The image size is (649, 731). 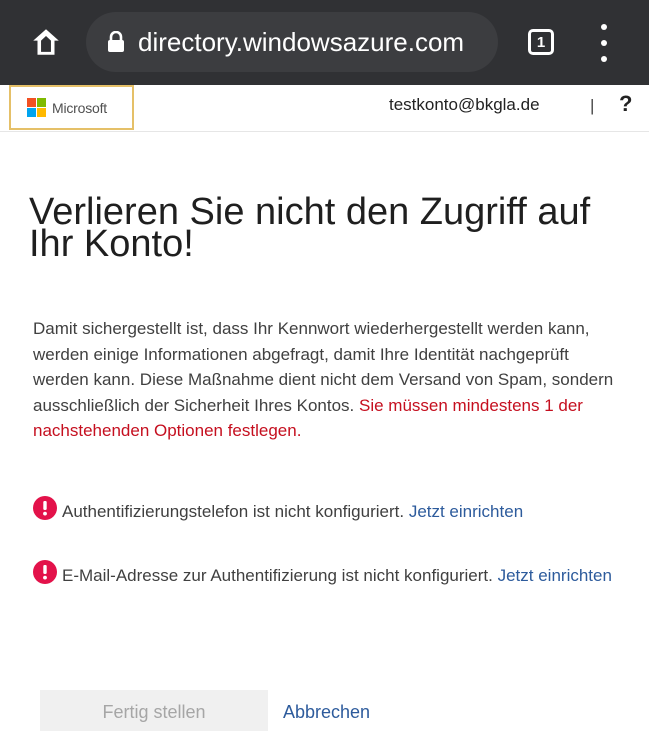 What do you see at coordinates (466, 511) in the screenshot?
I see `setup-phone-link: Jetzt einrichten` at bounding box center [466, 511].